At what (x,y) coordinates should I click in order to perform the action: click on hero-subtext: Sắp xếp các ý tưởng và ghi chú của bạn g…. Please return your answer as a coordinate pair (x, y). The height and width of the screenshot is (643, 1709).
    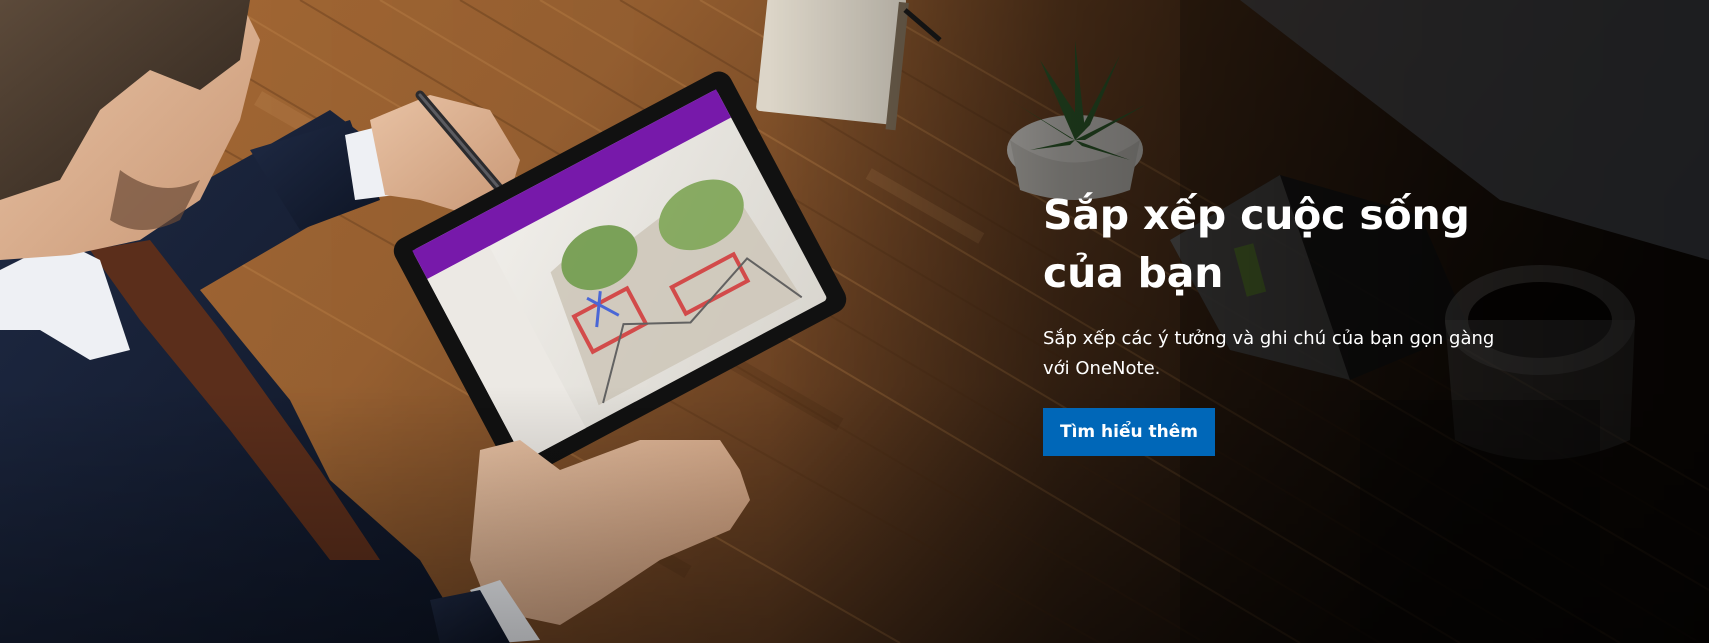
    Looking at the image, I should click on (1269, 353).